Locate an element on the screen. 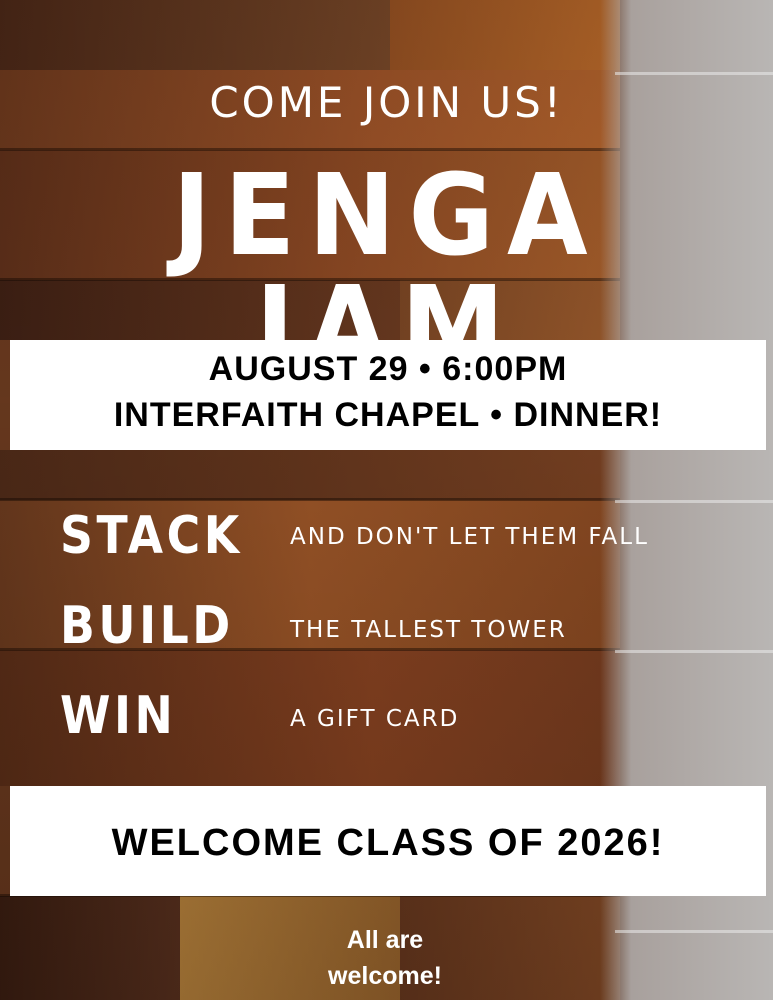 This screenshot has width=773, height=1000. activity-desc-win: A GIFT CARD is located at coordinates (375, 719).